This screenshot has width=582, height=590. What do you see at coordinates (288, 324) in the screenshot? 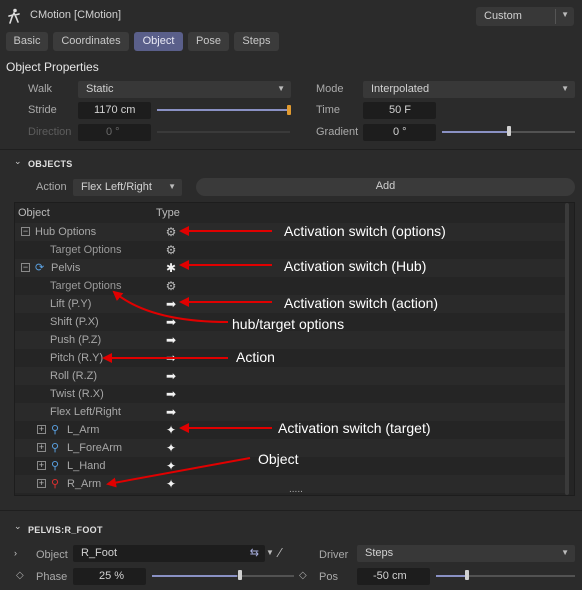
I see `annotation-label: hub/target options` at bounding box center [288, 324].